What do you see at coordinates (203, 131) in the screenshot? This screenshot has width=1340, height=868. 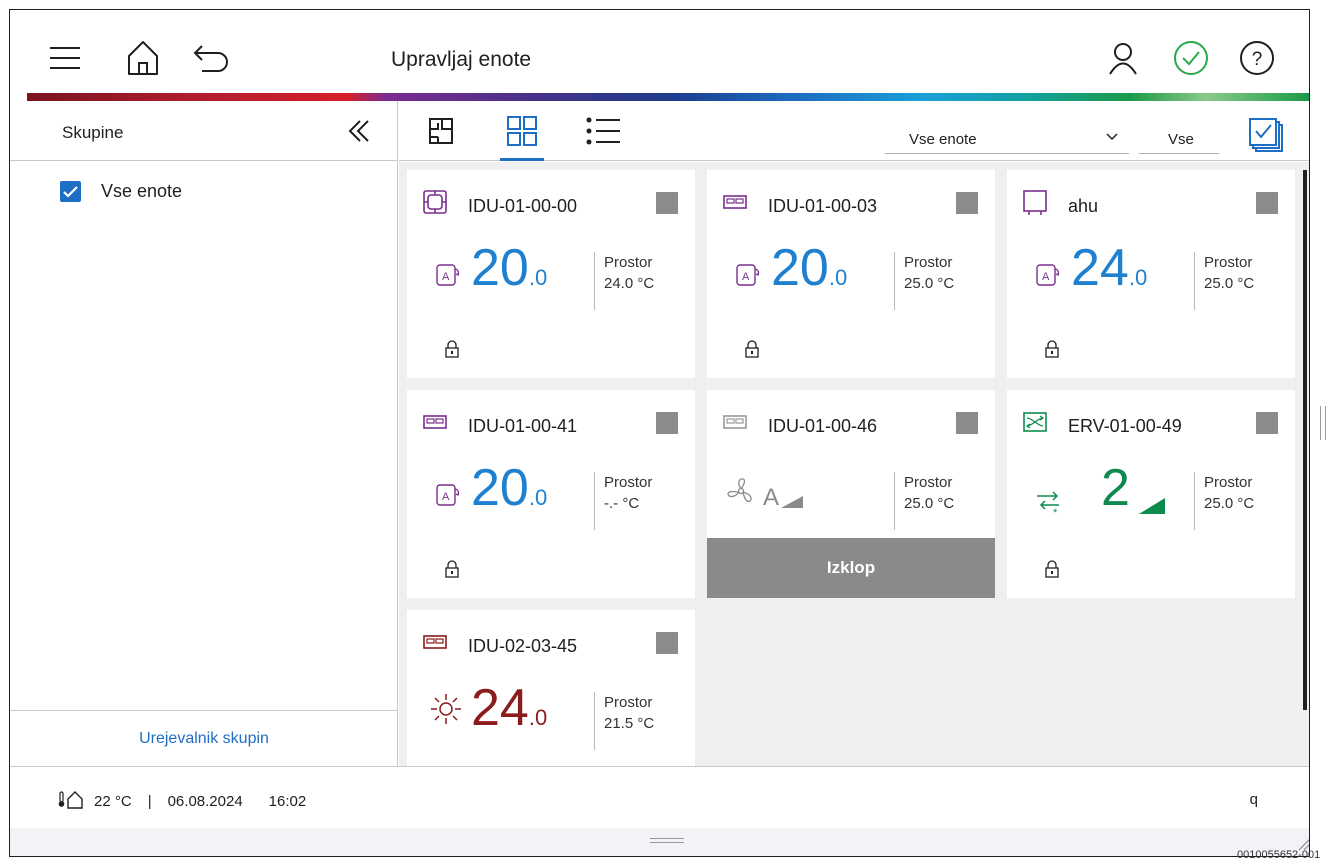 I see `sidebar-header: Skupine` at bounding box center [203, 131].